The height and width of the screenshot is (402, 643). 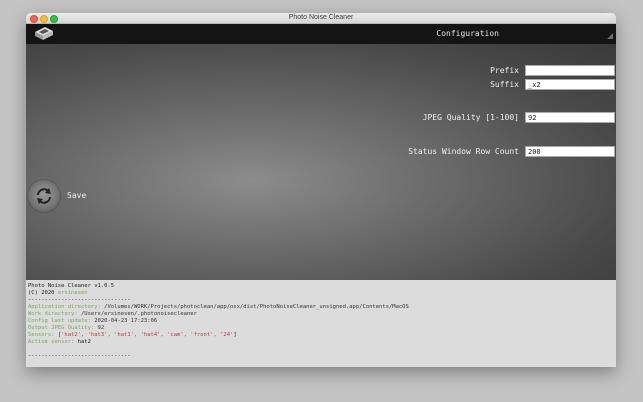 I want to click on page-title: Configuration, so click(x=467, y=33).